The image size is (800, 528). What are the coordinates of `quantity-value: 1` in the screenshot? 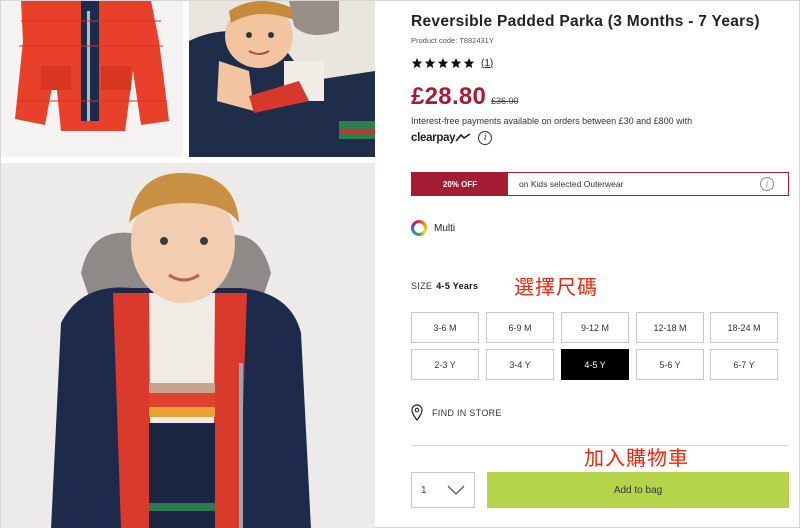 It's located at (424, 490).